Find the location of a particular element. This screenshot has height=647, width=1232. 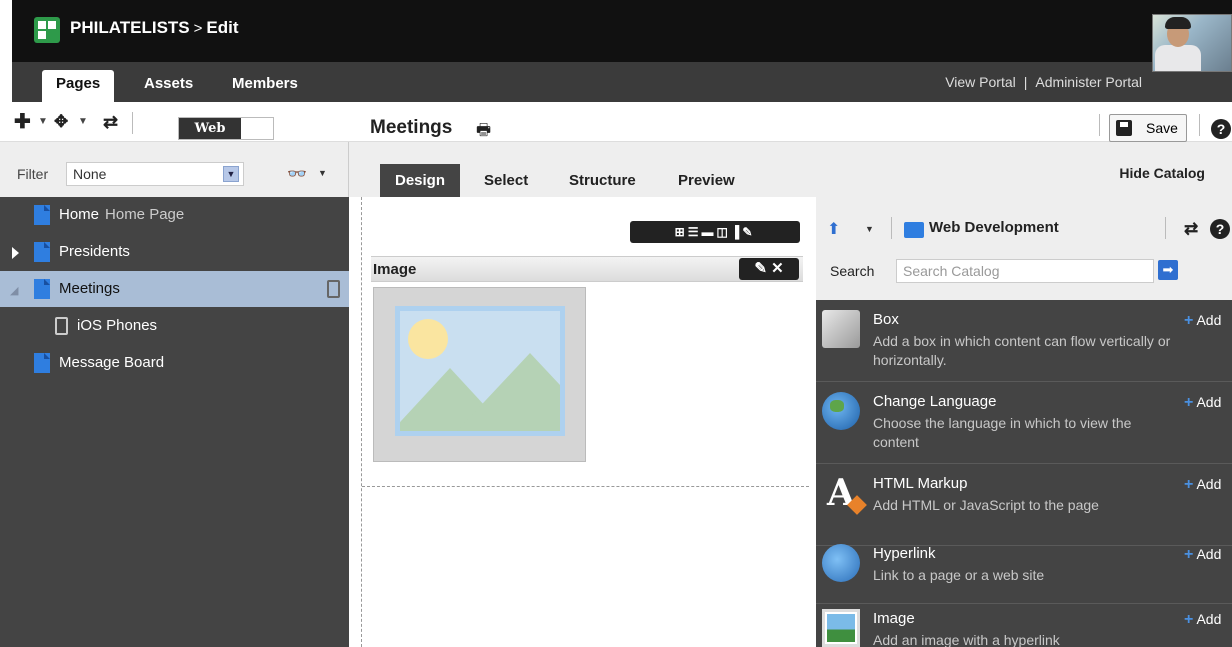

search-label: Search is located at coordinates (852, 271).